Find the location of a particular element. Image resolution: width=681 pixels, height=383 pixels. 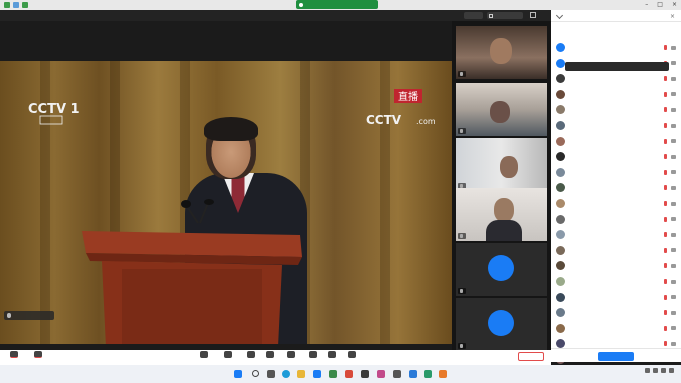

edge-icon is located at coordinates (286, 374).